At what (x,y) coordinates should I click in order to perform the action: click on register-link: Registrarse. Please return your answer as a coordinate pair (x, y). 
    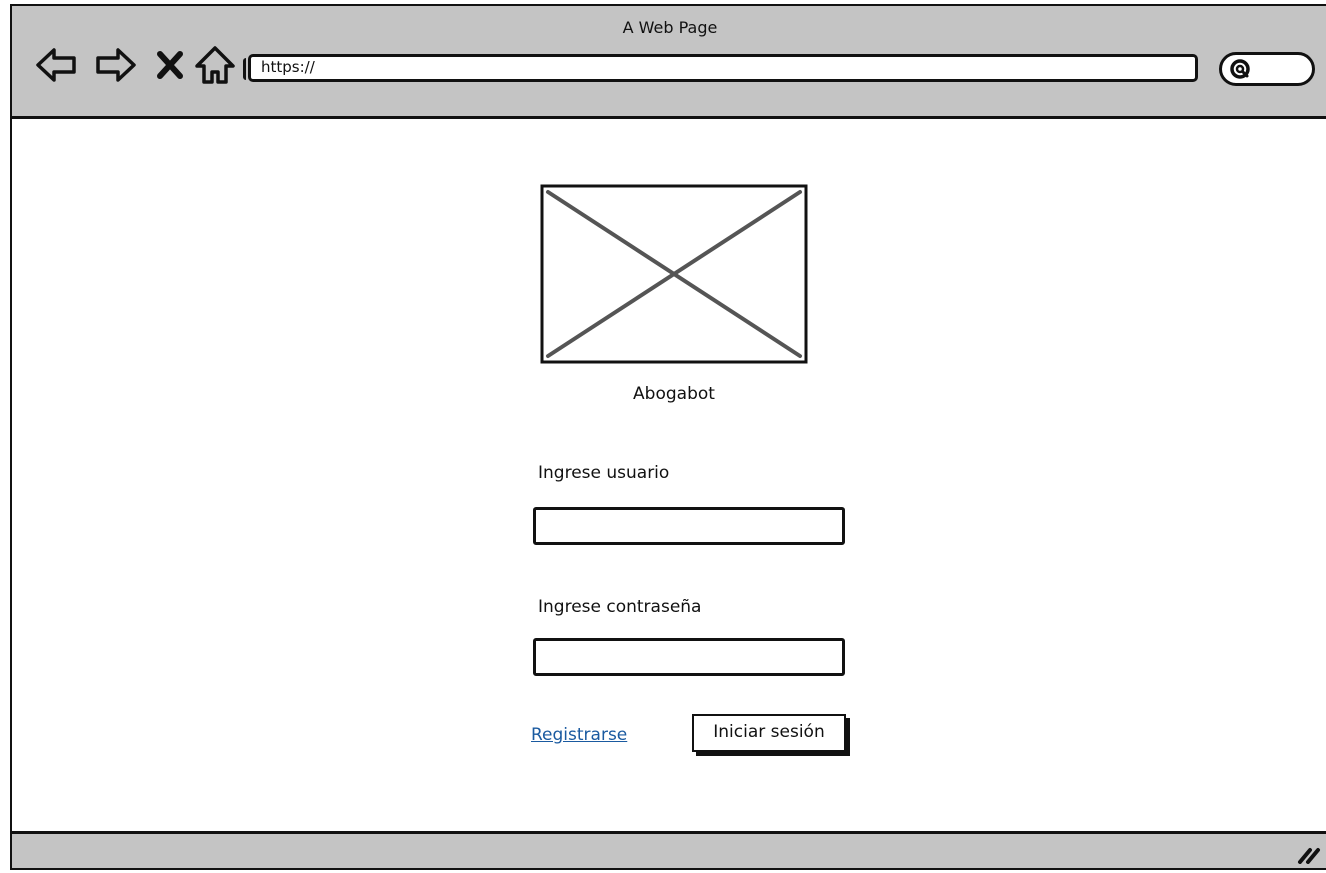
    Looking at the image, I should click on (579, 735).